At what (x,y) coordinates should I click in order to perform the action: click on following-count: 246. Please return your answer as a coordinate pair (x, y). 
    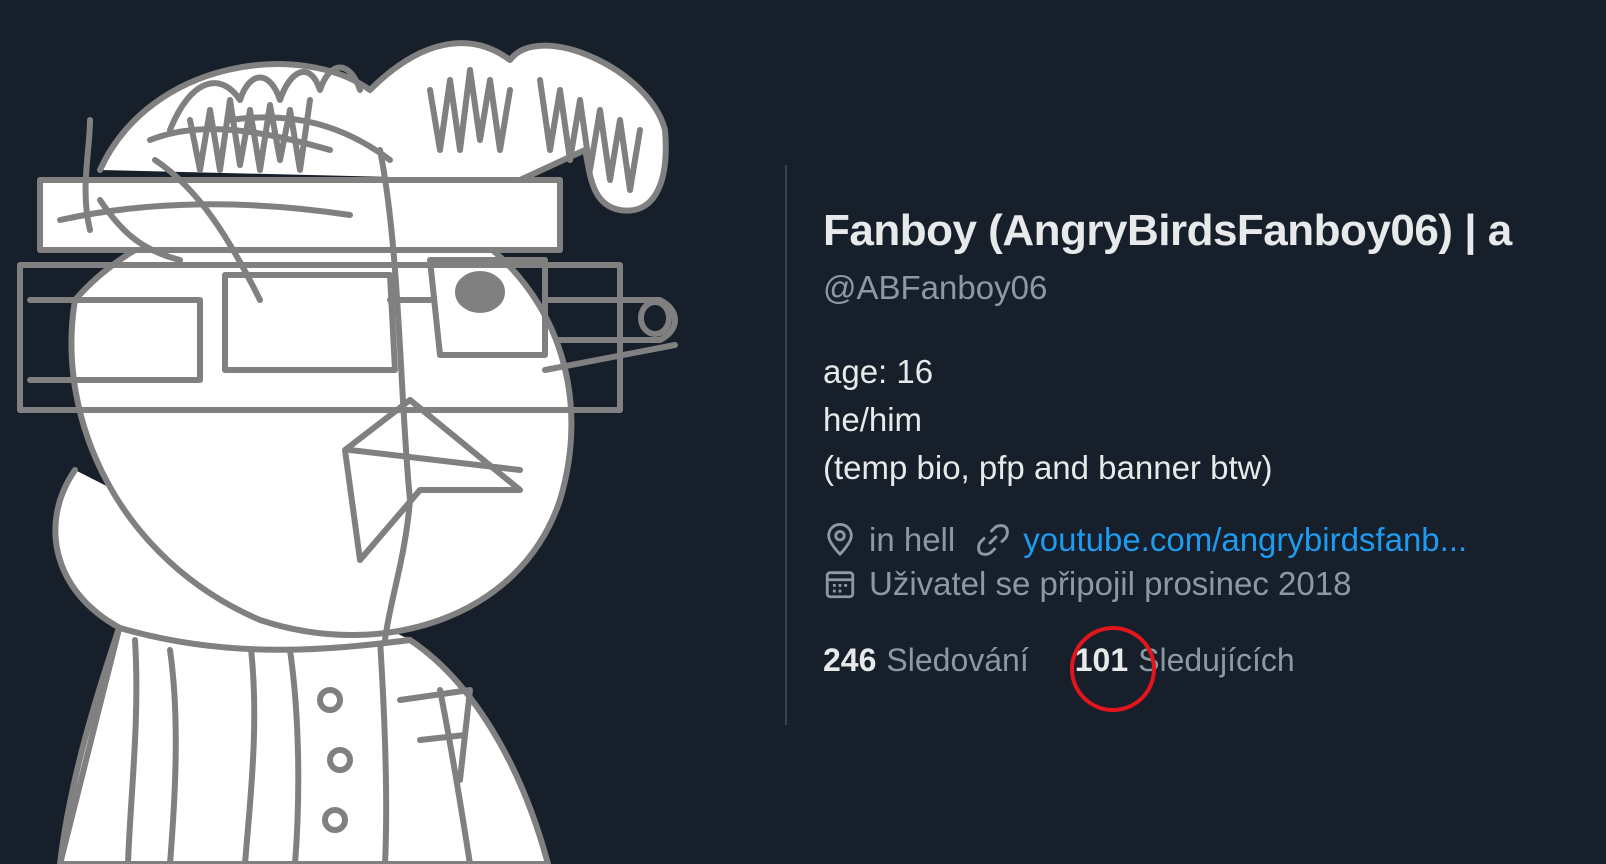
    Looking at the image, I should click on (850, 660).